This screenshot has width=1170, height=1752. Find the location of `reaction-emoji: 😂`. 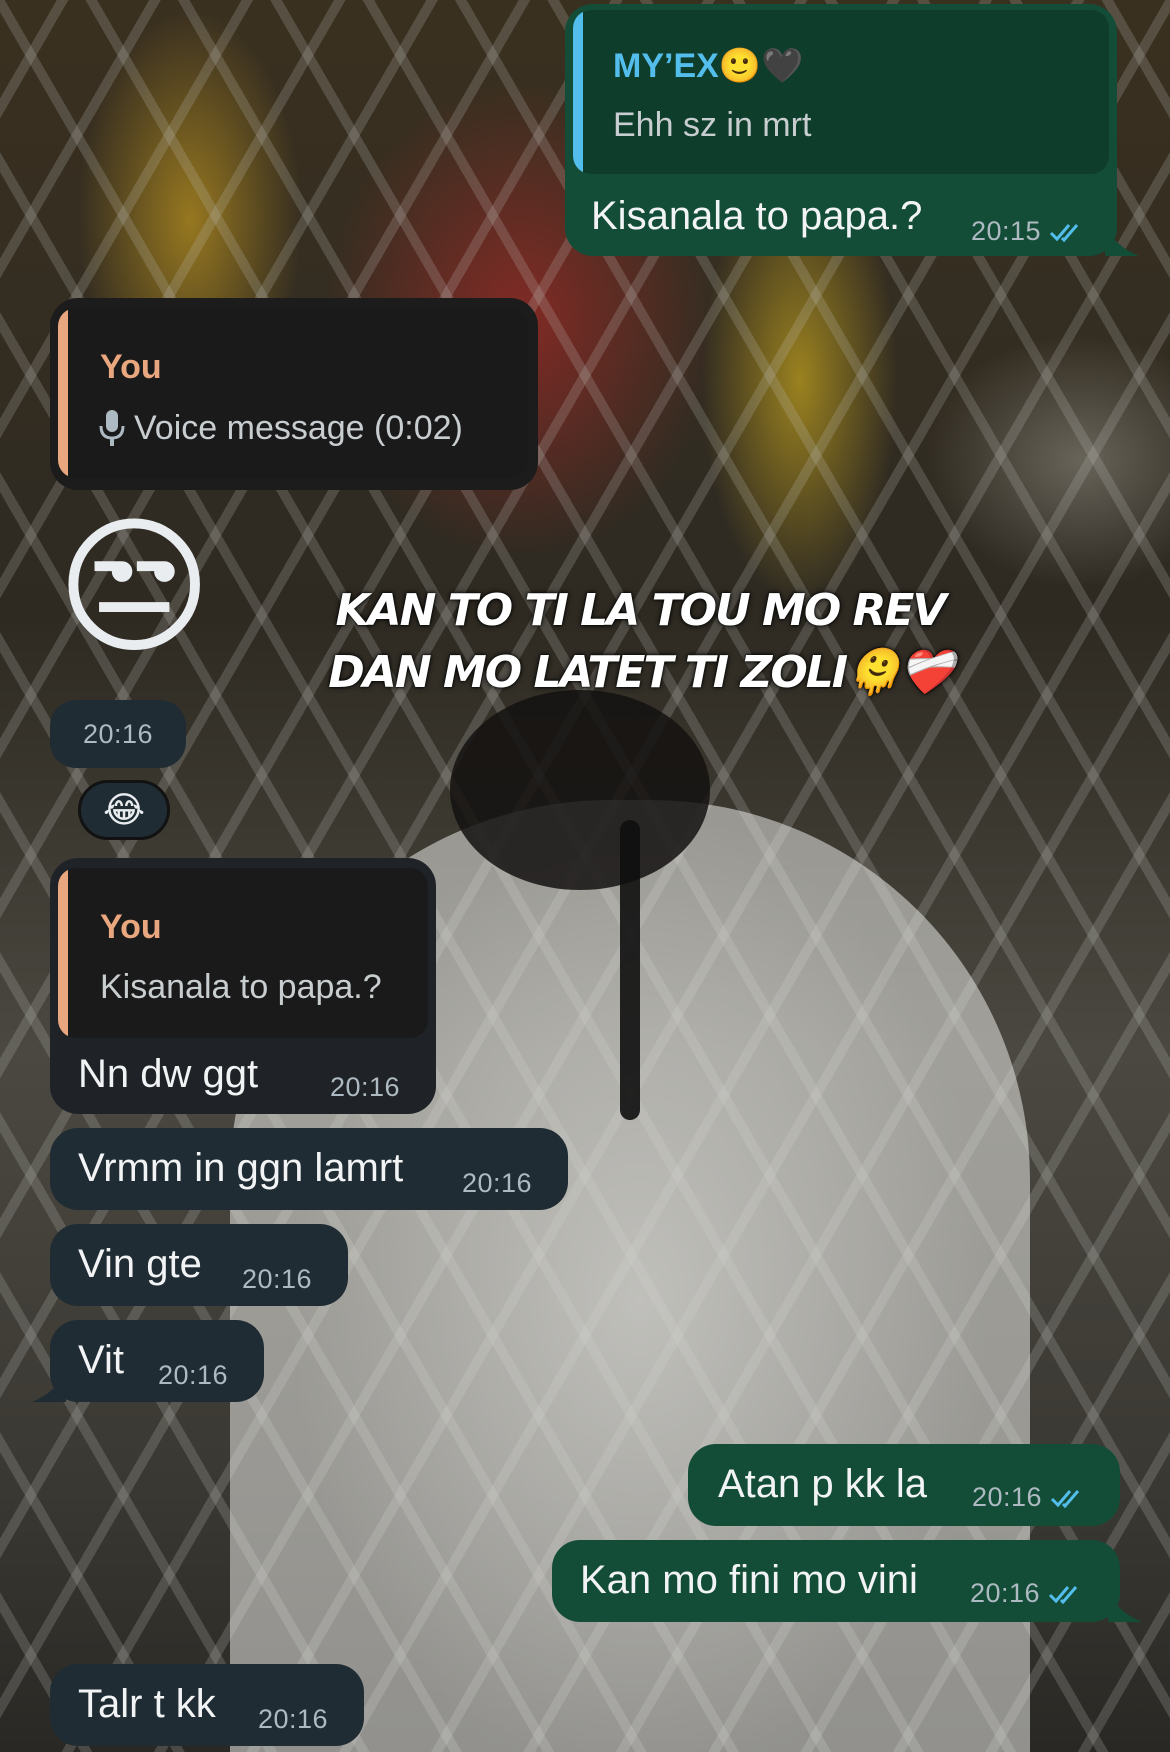

reaction-emoji: 😂 is located at coordinates (124, 809).